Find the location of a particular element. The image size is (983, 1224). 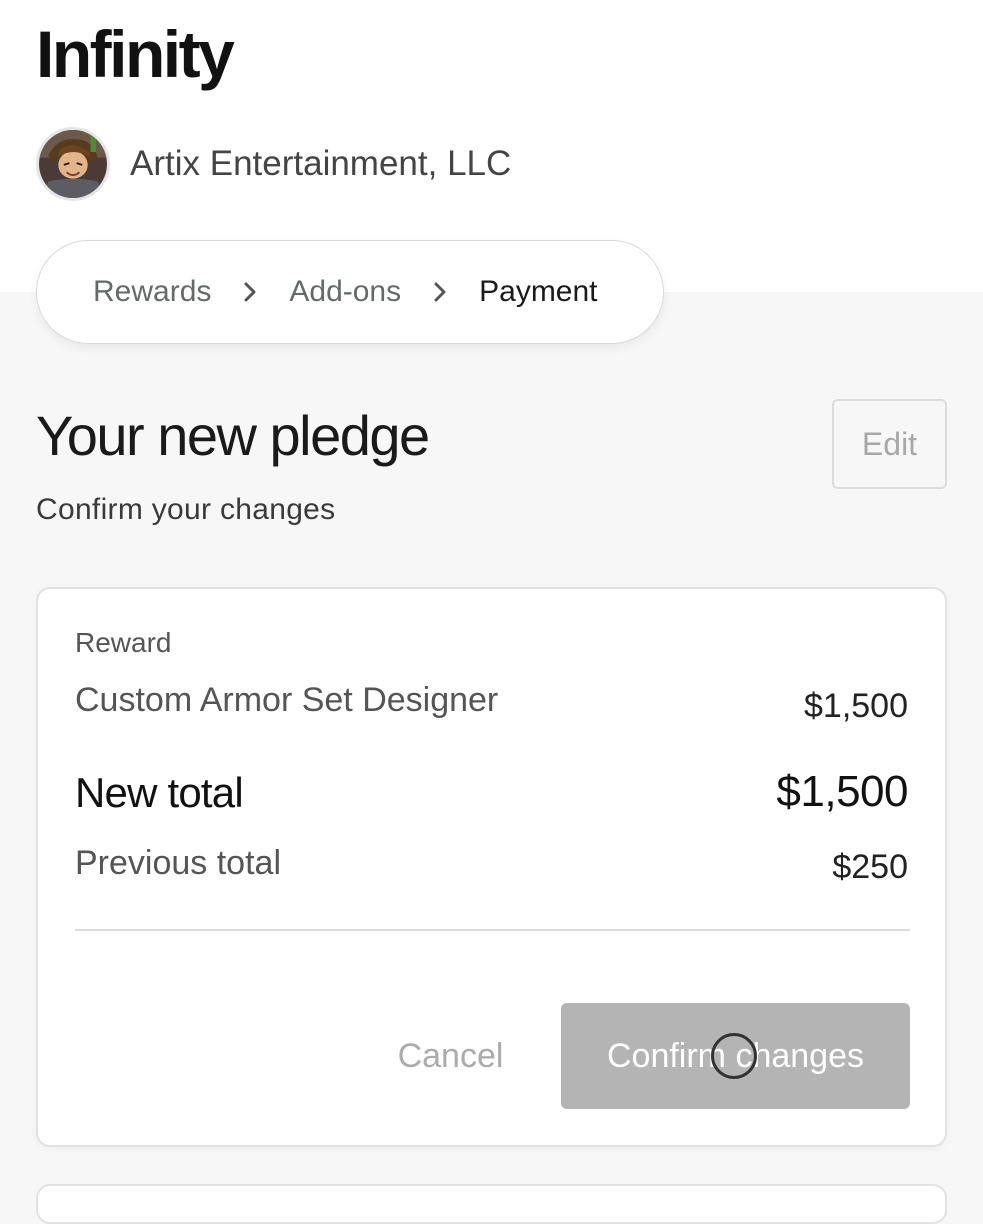

checkout-breadcrumb: Rewards Add-ons Payment is located at coordinates (350, 292).